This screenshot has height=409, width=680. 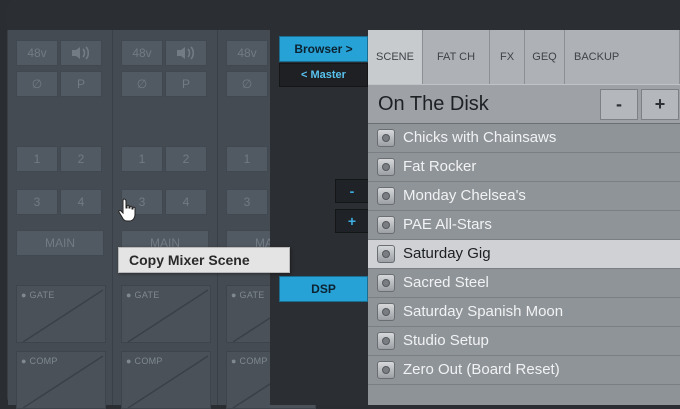 I want to click on list-item: Sacred Steel, so click(x=524, y=283).